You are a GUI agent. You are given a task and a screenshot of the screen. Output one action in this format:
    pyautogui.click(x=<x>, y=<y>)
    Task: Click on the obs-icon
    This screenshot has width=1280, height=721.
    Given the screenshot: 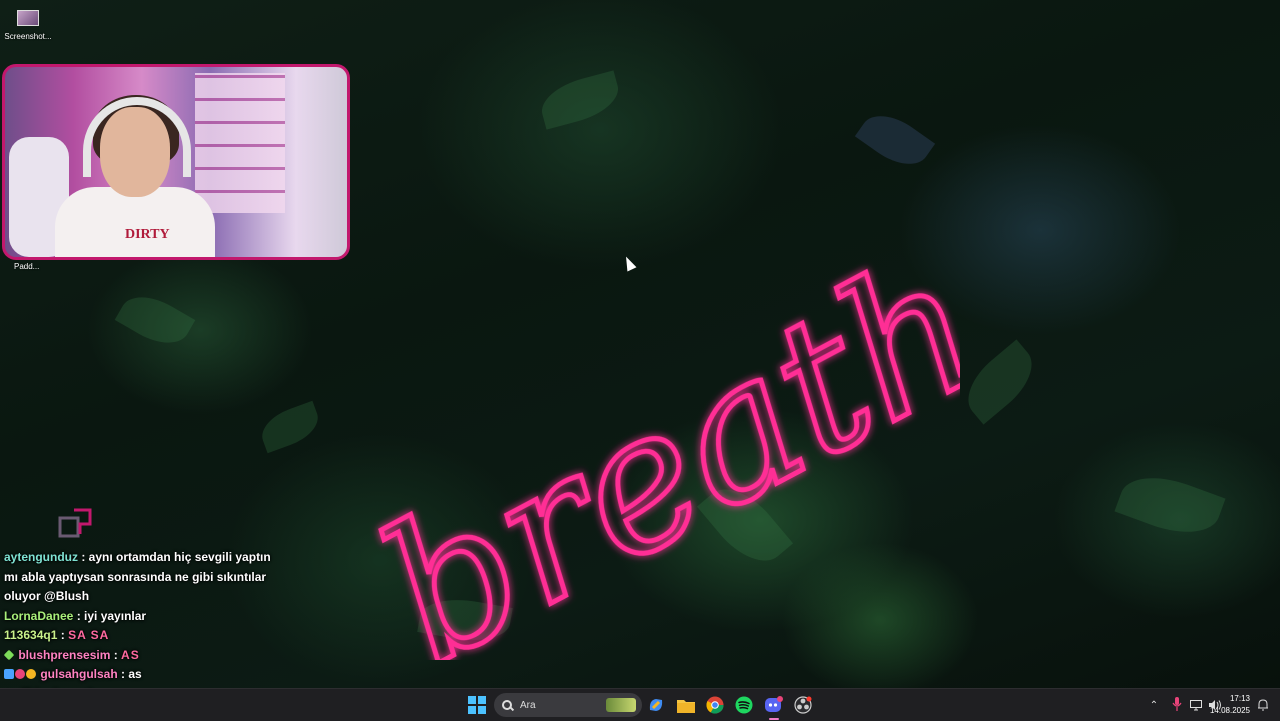 What is the action you would take?
    pyautogui.click(x=803, y=705)
    